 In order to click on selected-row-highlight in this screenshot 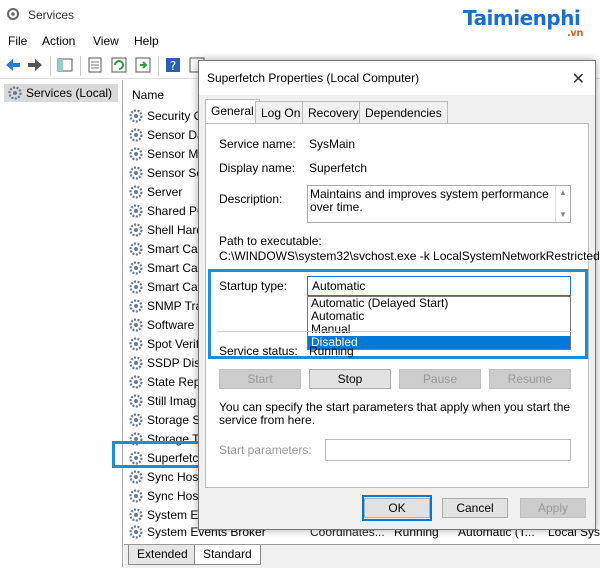, I will do `click(158, 454)`.